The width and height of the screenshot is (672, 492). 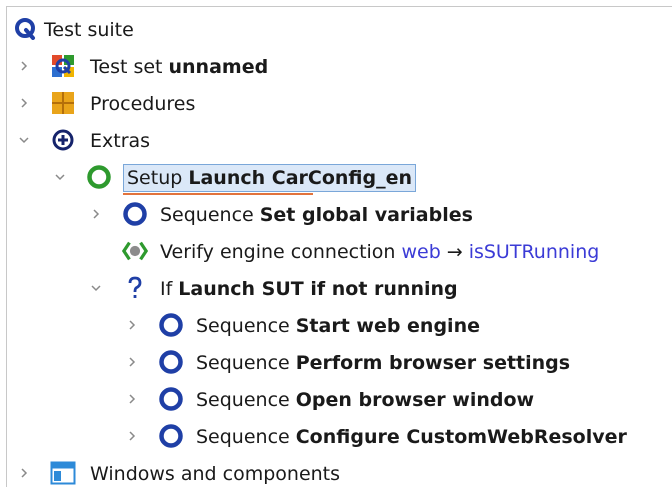 I want to click on node-type: Setup, so click(x=155, y=177).